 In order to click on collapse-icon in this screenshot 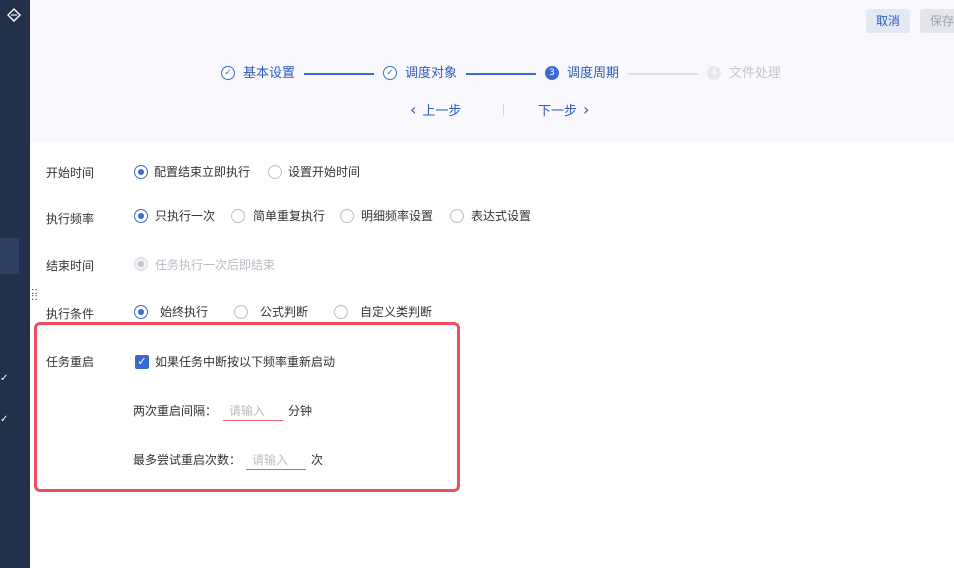, I will do `click(14, 16)`.